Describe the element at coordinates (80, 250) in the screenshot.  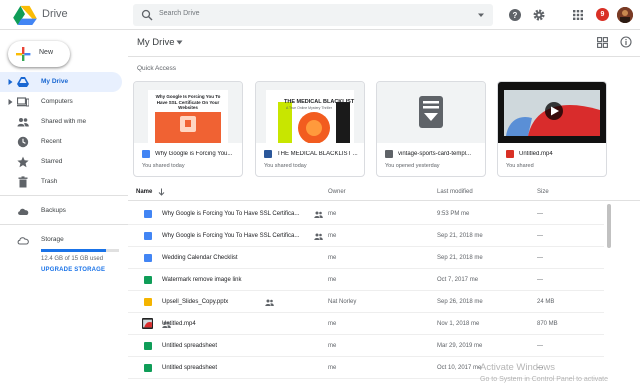
I see `storage-progress-bar` at that location.